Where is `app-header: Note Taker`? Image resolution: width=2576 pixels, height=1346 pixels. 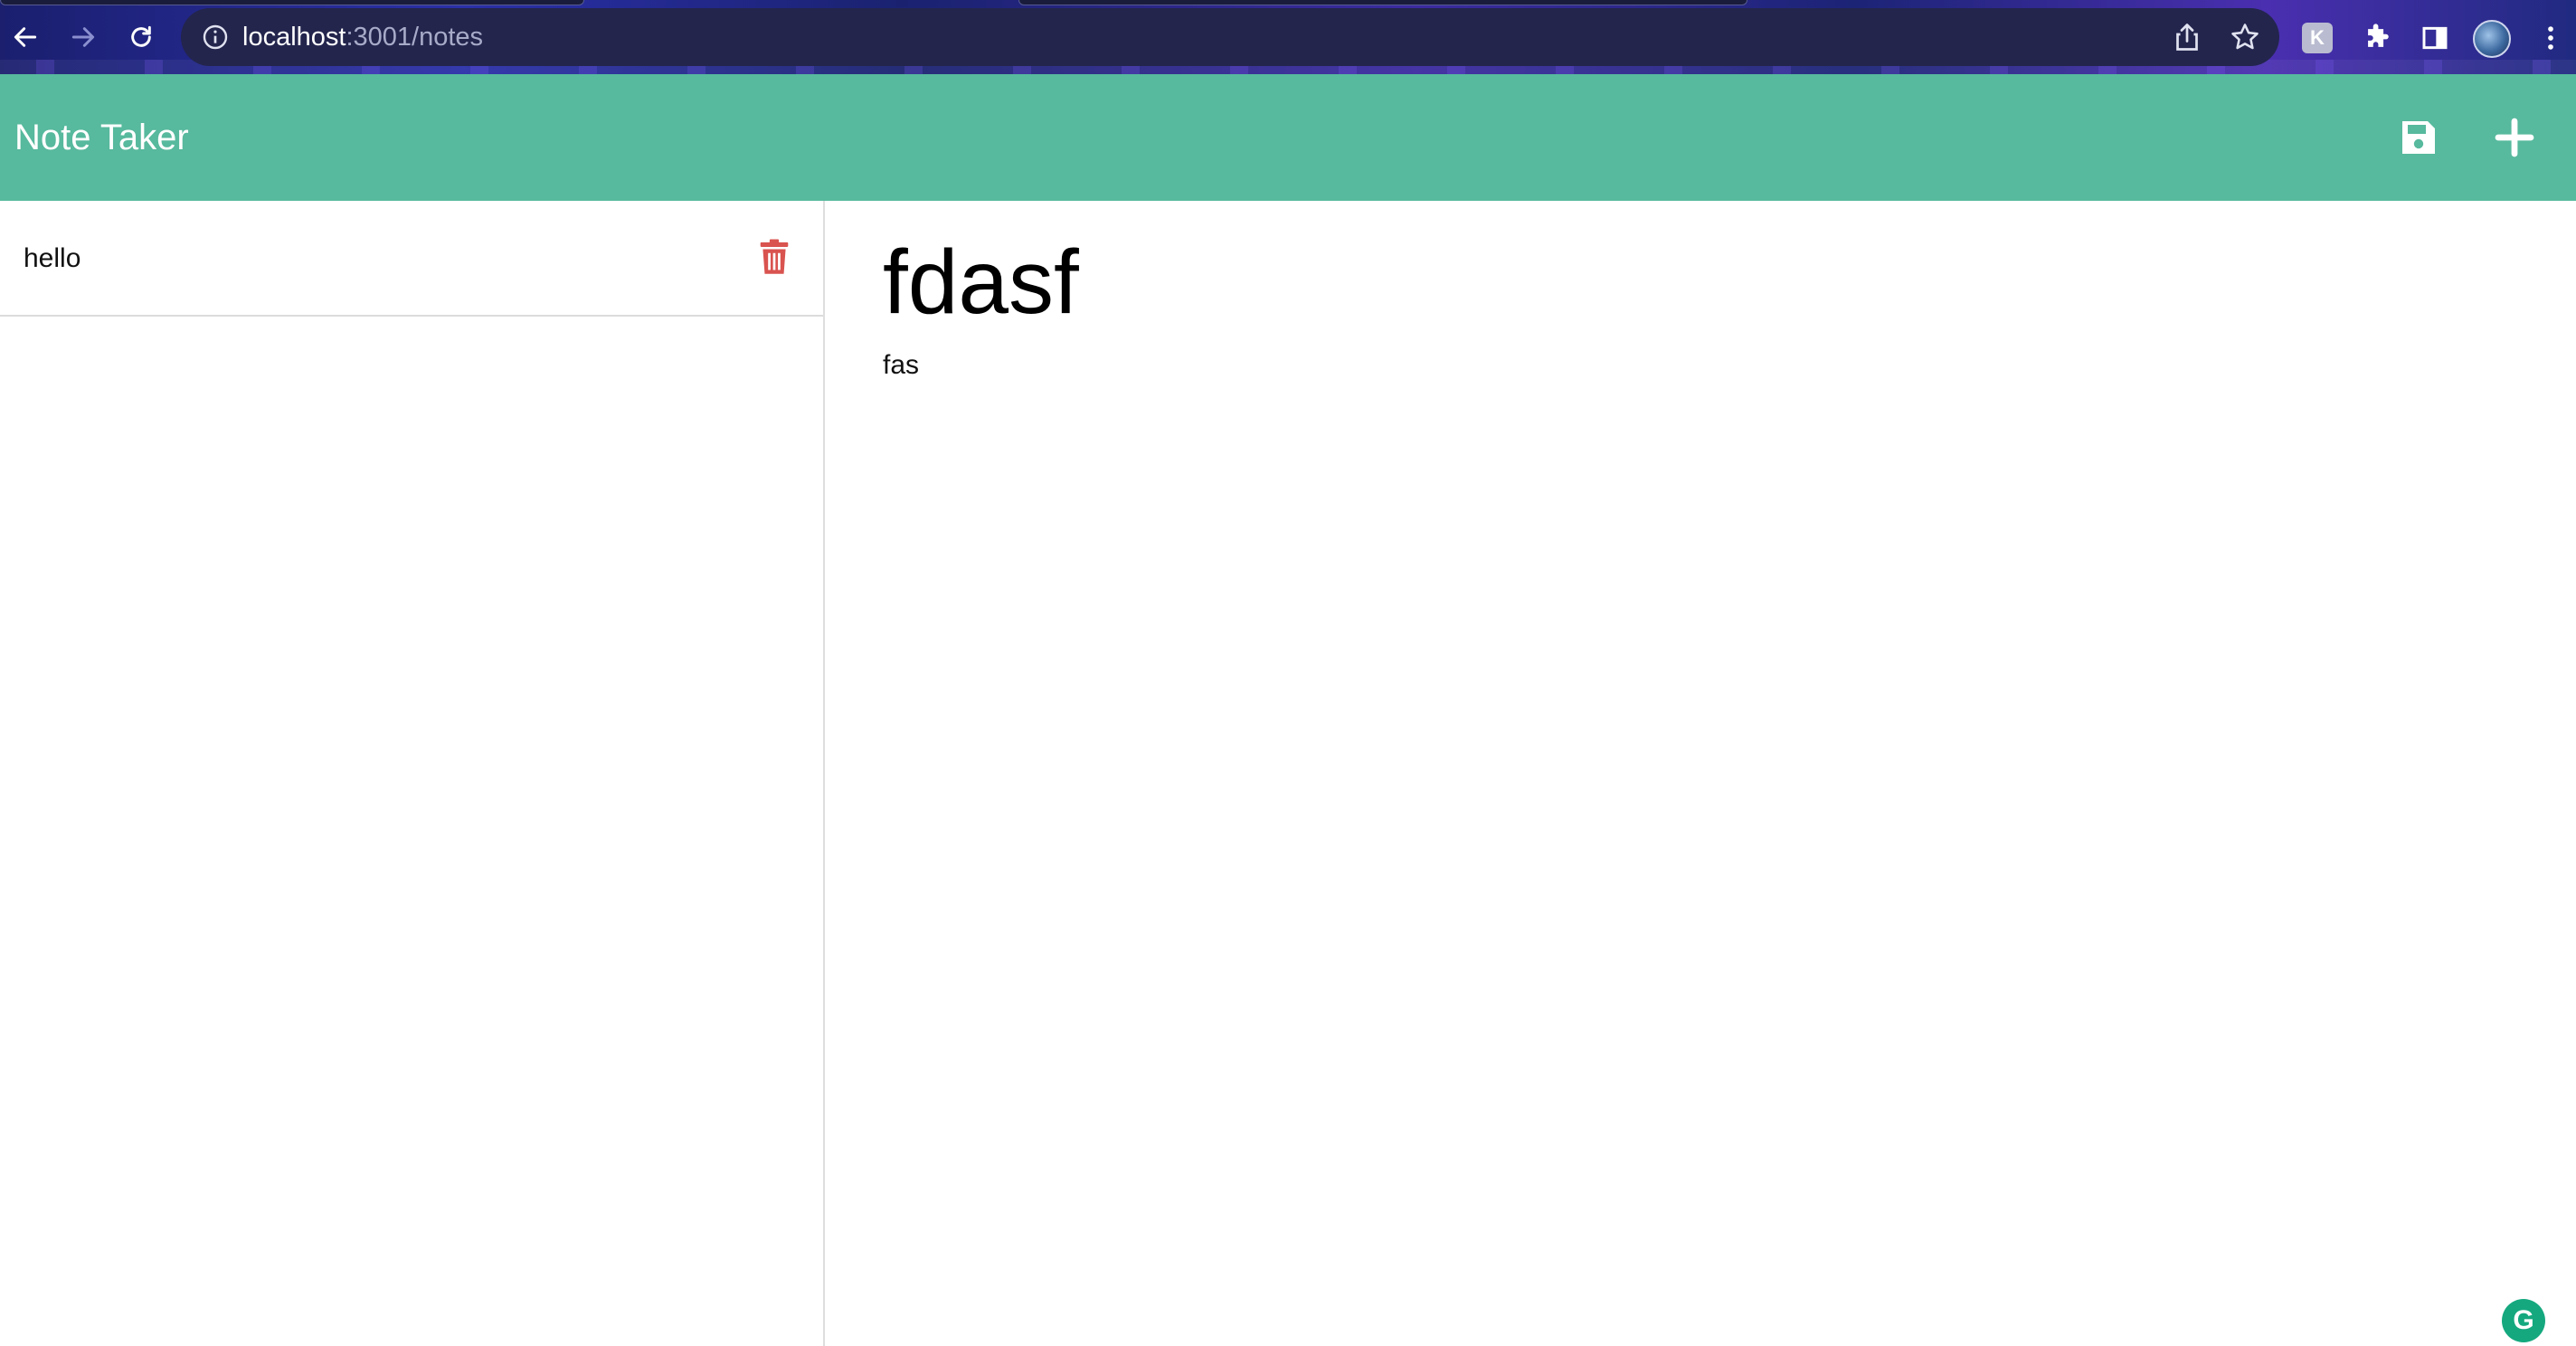 app-header: Note Taker is located at coordinates (1288, 137).